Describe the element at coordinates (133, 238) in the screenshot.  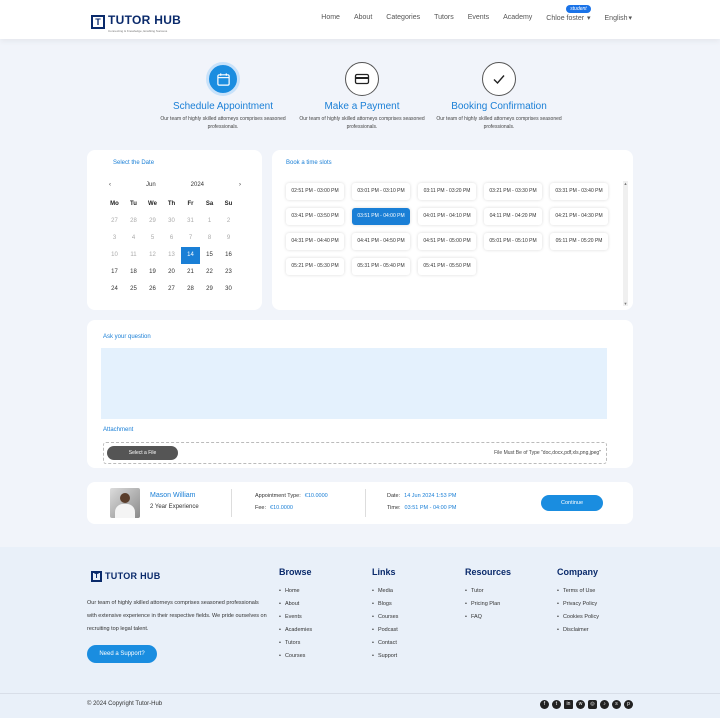
I see `calendar-day: 4` at that location.